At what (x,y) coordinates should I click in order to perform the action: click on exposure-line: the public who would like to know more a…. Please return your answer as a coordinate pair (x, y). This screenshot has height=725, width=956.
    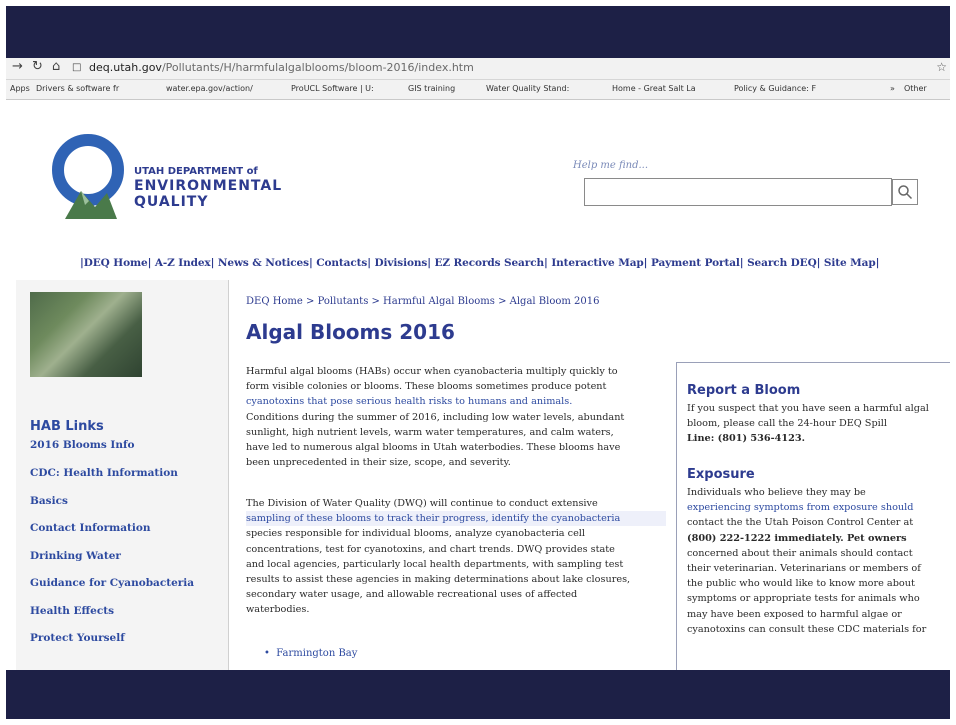
    Looking at the image, I should click on (801, 584).